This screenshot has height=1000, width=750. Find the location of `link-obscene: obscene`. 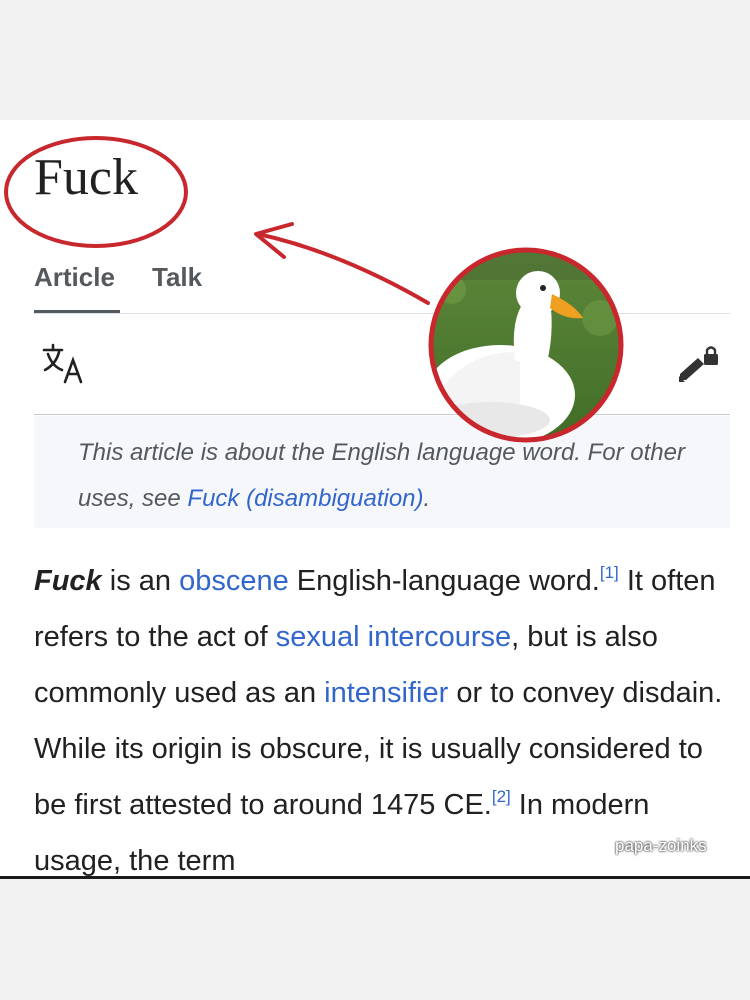

link-obscene: obscene is located at coordinates (234, 581).